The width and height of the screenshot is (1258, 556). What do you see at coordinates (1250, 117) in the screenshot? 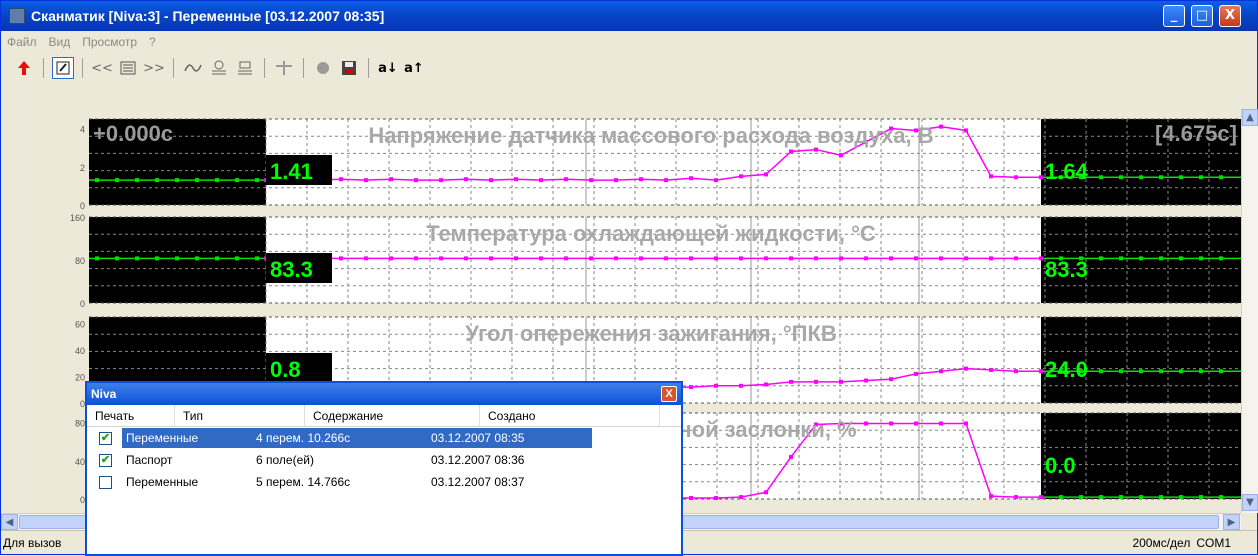
I see `scroll-up-icon: ▲` at bounding box center [1250, 117].